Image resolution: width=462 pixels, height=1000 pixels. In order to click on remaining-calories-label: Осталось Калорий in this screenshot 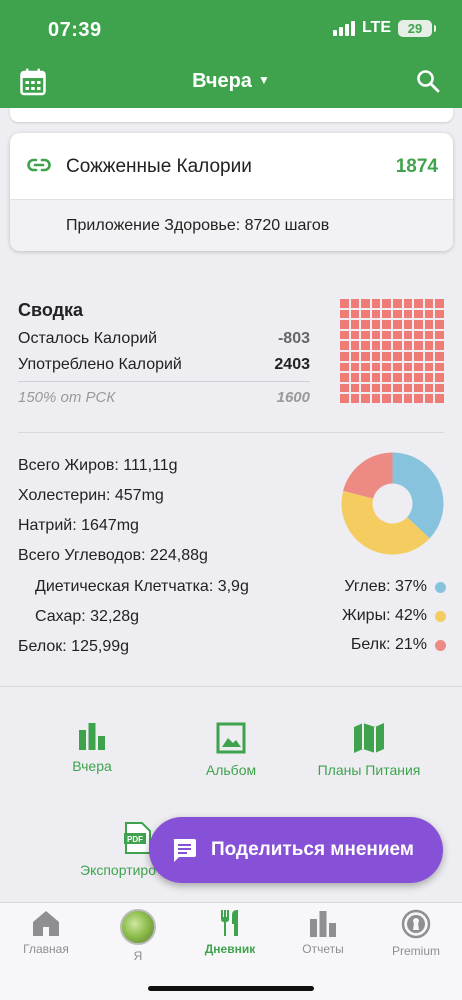, I will do `click(88, 338)`.